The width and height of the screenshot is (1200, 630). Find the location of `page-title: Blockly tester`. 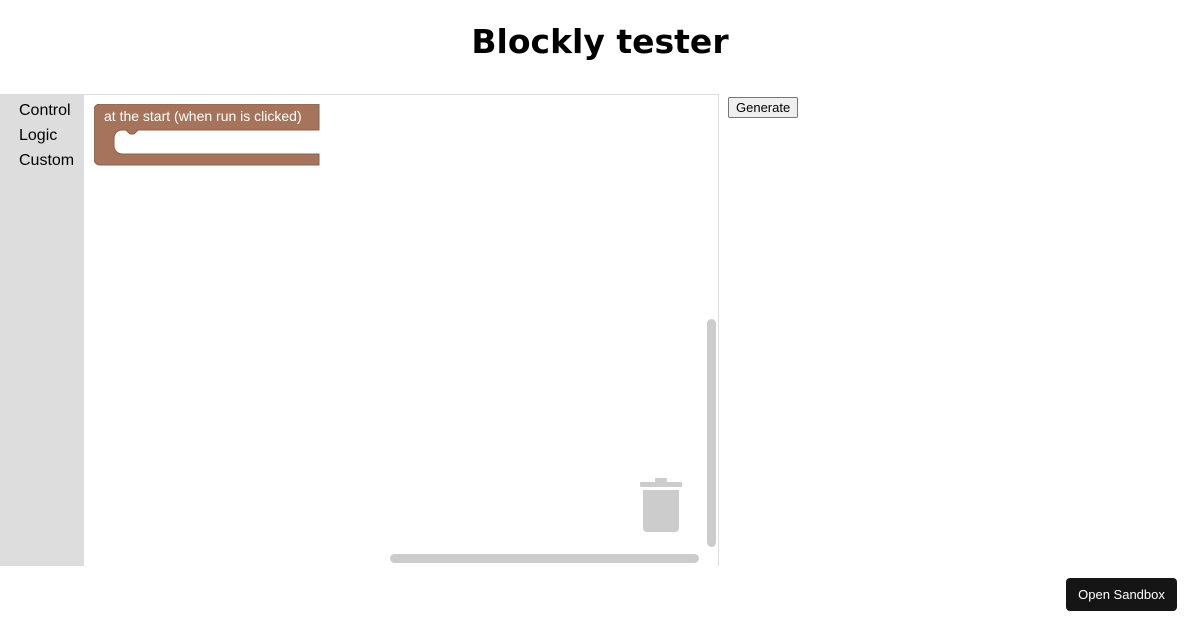

page-title: Blockly tester is located at coordinates (600, 41).